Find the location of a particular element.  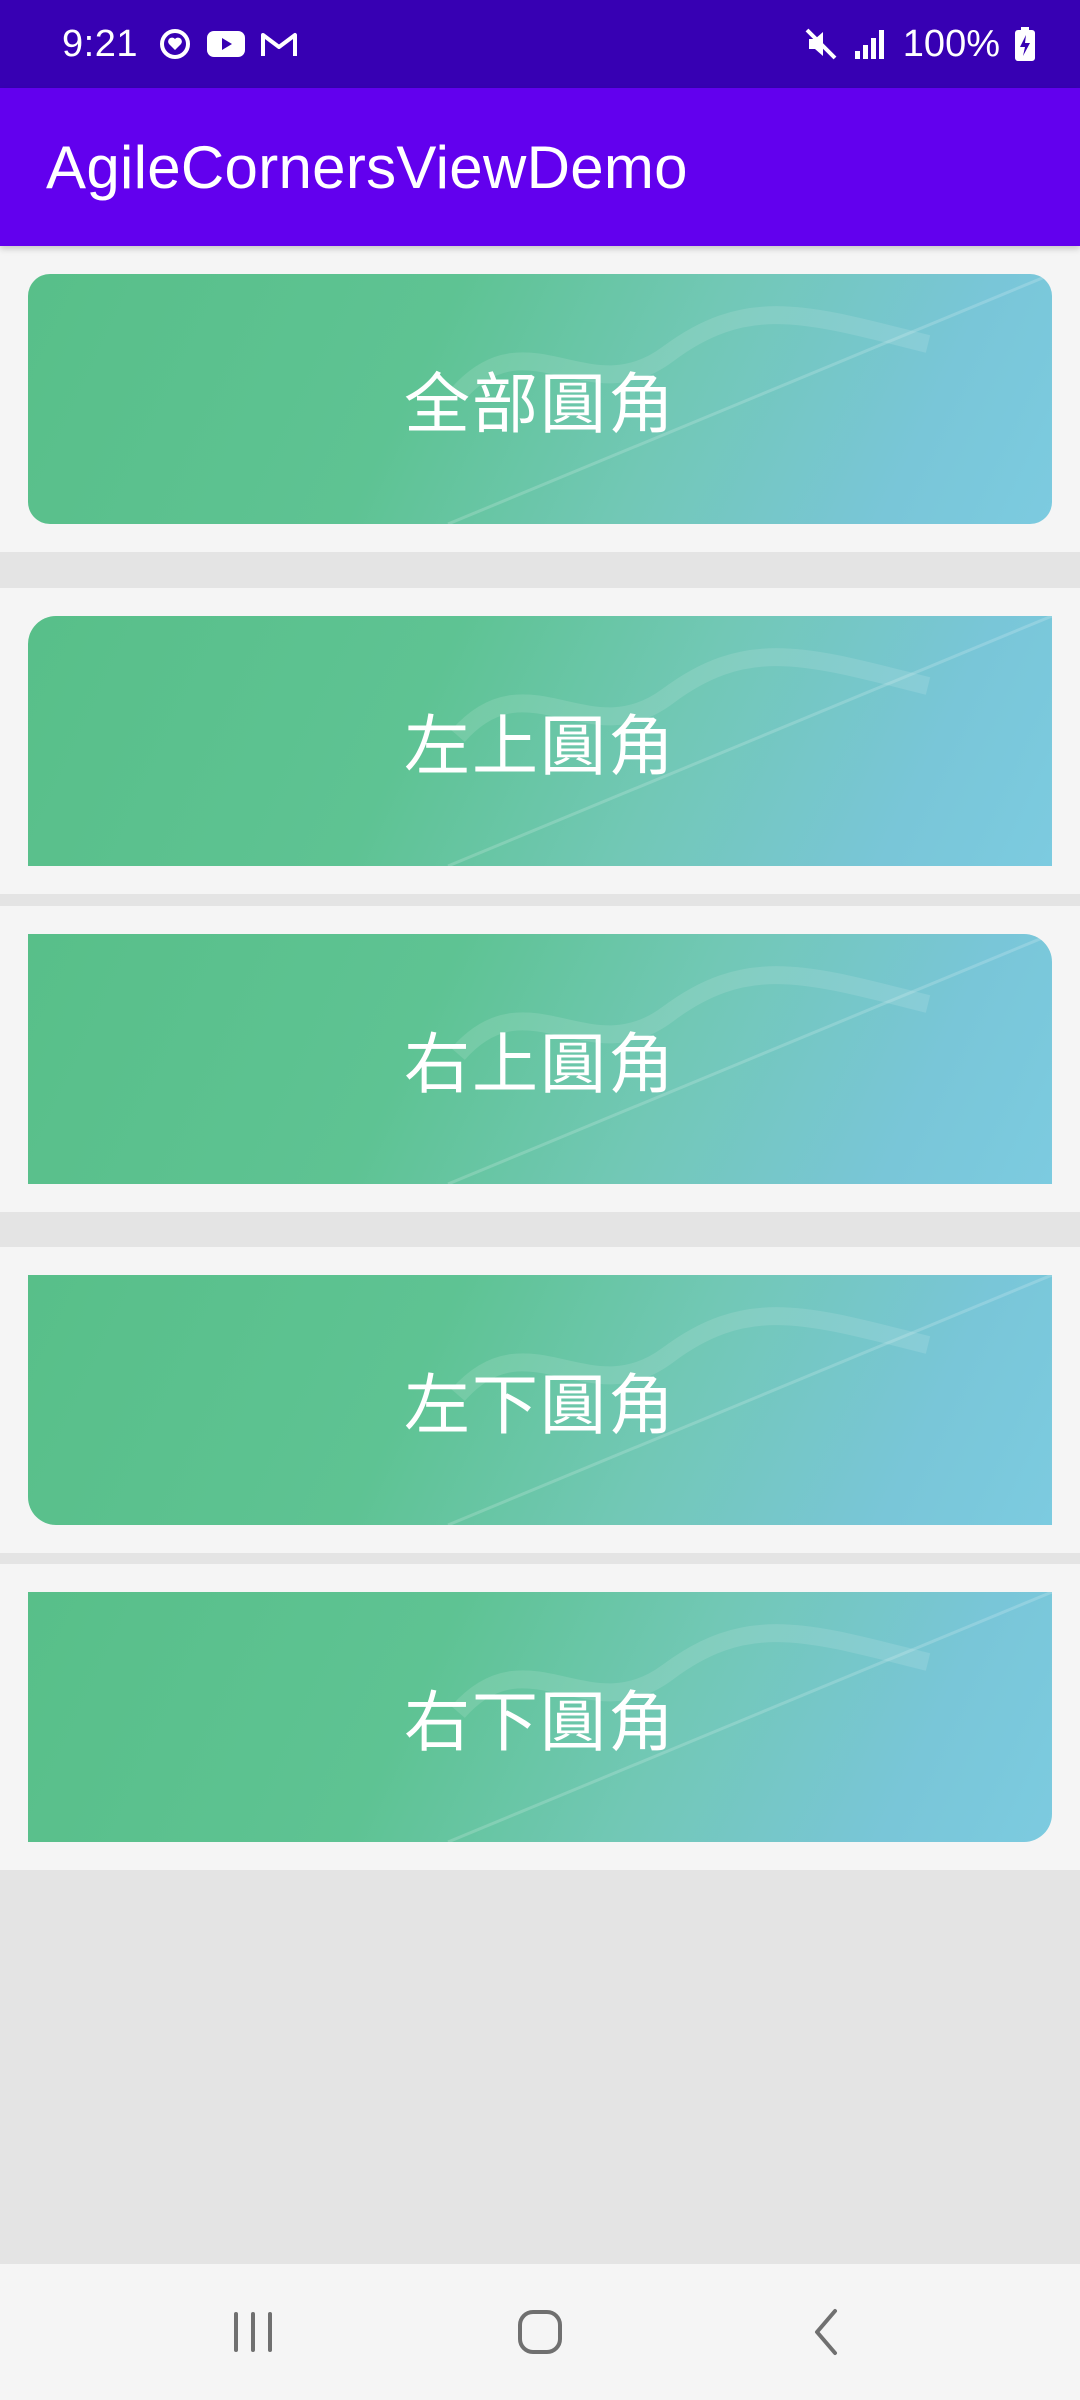

card-bottom-left-corner: 左下圓角 is located at coordinates (540, 1400).